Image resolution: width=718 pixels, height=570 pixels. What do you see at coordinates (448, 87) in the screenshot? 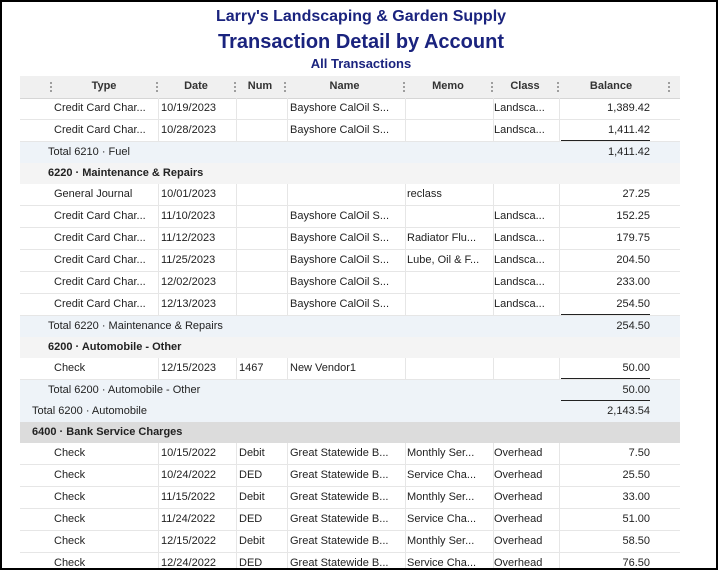
I see `column-header-memo: Memo` at bounding box center [448, 87].